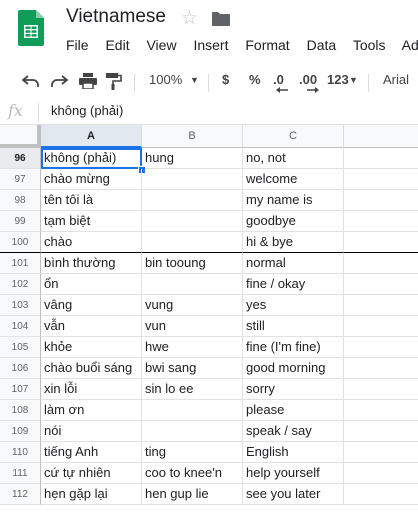 The height and width of the screenshot is (513, 418). I want to click on formula-input: không (phải), so click(87, 110).